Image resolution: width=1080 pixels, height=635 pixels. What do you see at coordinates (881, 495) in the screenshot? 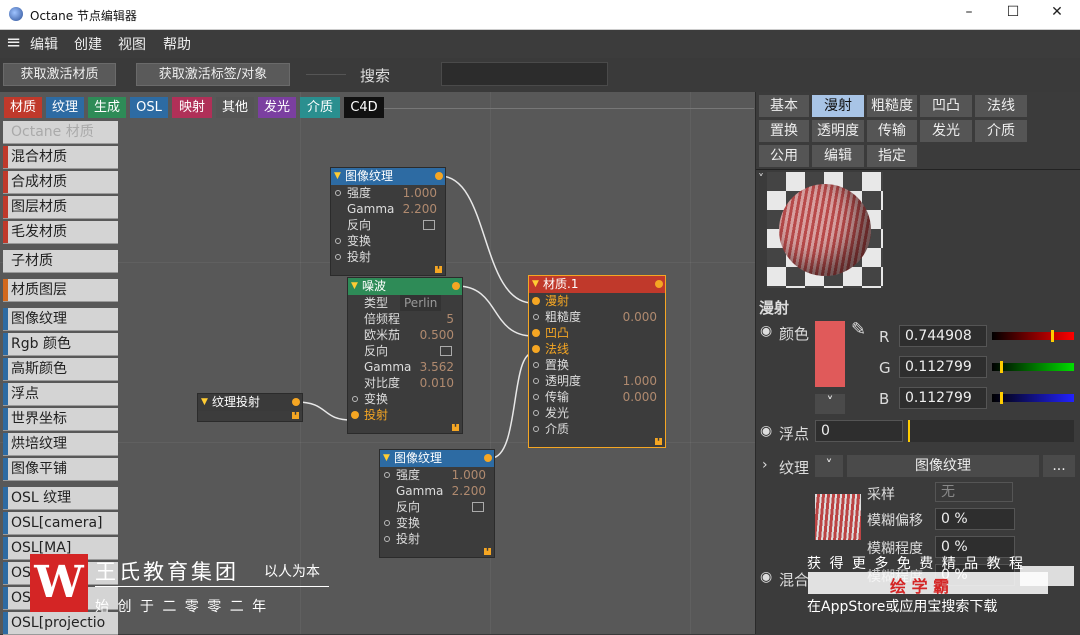
I see `sampling-label: 采样` at bounding box center [881, 495].